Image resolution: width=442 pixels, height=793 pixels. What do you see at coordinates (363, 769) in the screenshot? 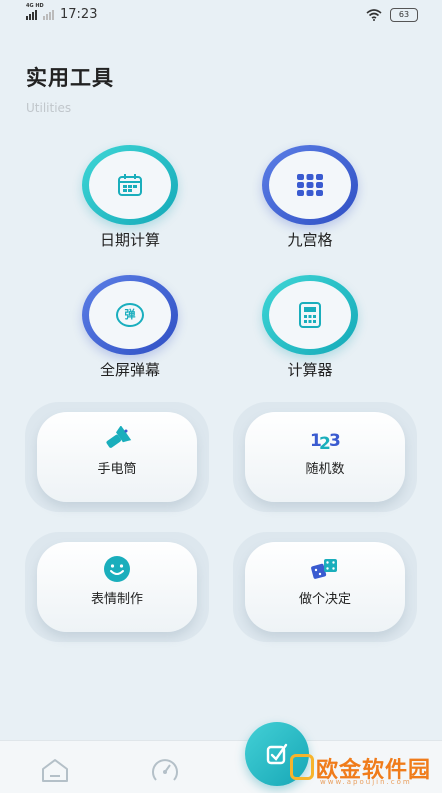
I see `watermark: 欧金软件园 www.apoujin.com` at bounding box center [363, 769].